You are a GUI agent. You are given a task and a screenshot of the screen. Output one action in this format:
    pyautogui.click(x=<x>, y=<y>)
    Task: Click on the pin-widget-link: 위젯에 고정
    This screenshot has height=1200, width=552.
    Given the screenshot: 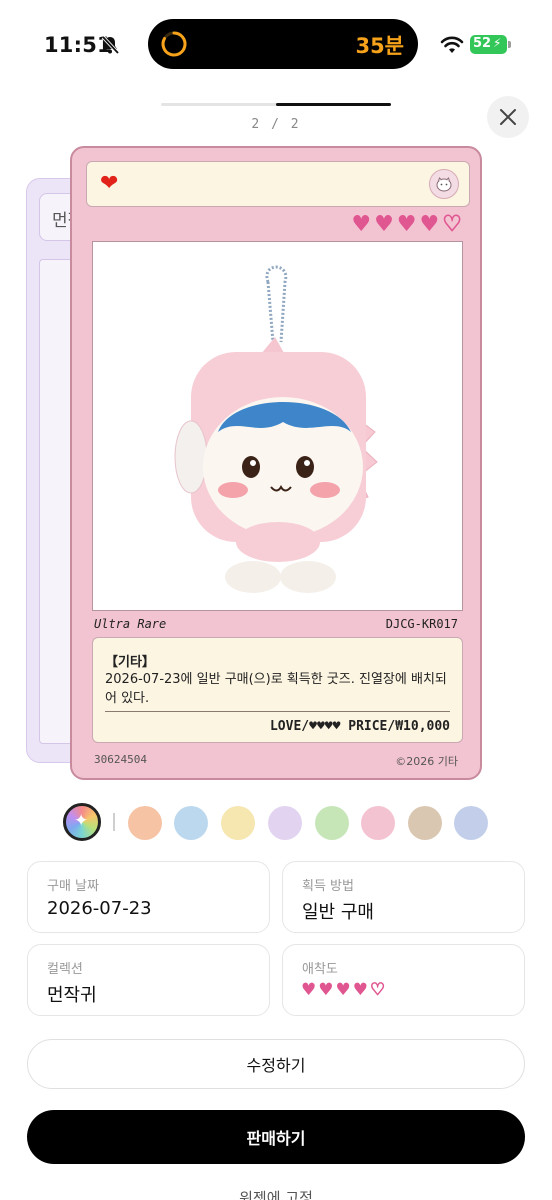 What is the action you would take?
    pyautogui.click(x=276, y=1193)
    